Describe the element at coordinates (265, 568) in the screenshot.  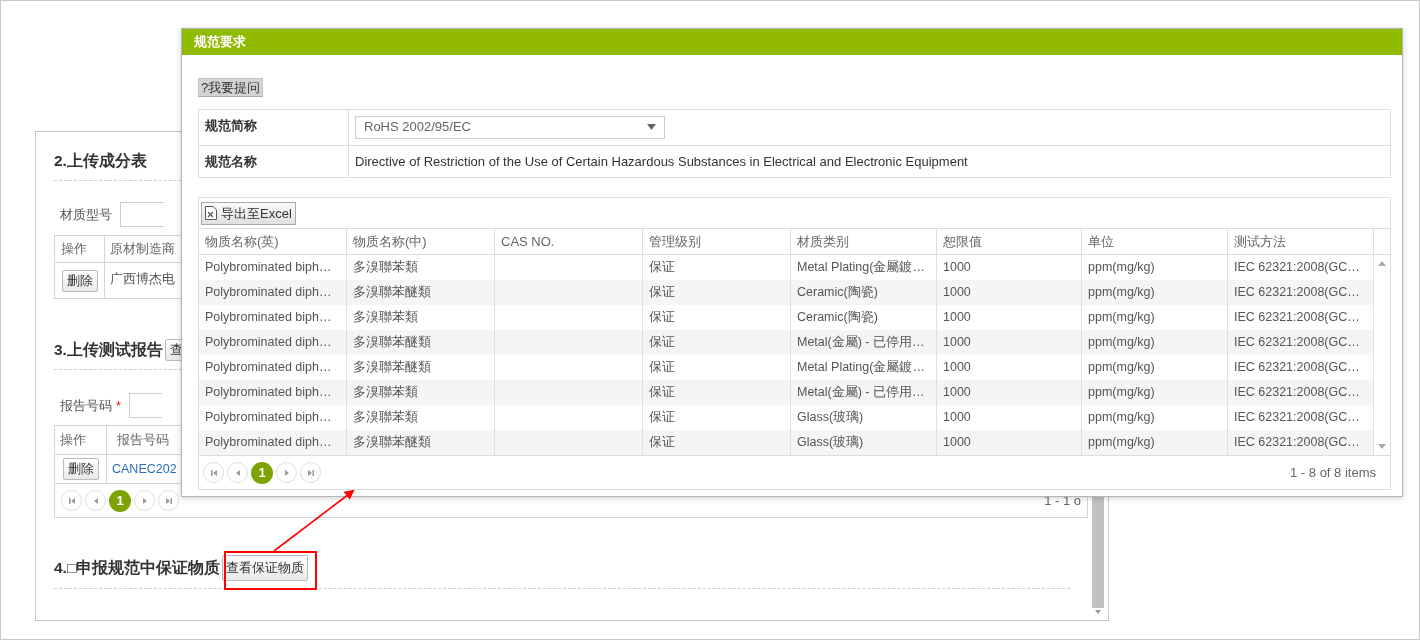
I see `view-button: 查看保证物质` at that location.